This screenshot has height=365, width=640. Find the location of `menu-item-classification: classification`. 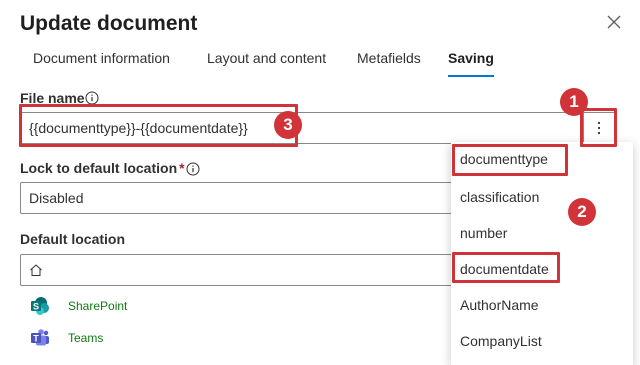

menu-item-classification: classification is located at coordinates (499, 197).